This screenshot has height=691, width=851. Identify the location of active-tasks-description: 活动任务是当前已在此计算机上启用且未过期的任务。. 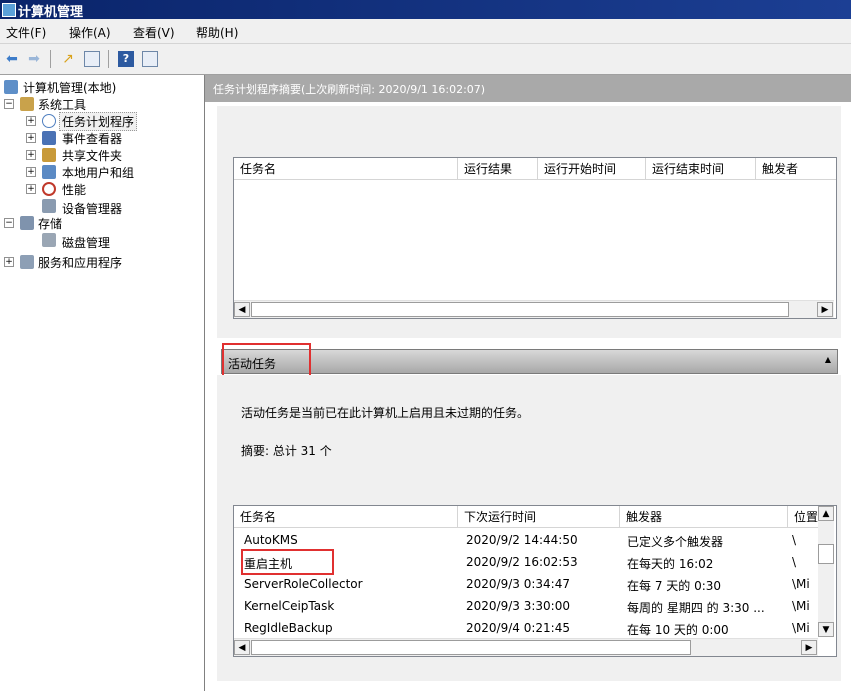
(385, 413).